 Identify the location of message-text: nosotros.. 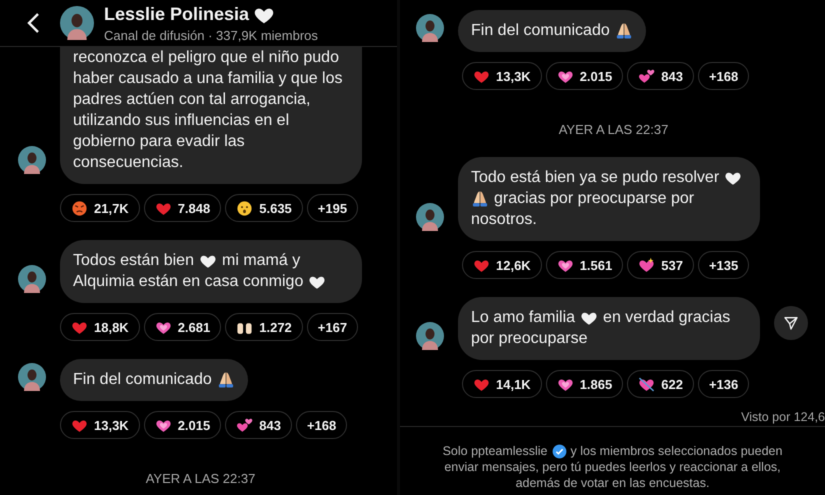
(504, 220).